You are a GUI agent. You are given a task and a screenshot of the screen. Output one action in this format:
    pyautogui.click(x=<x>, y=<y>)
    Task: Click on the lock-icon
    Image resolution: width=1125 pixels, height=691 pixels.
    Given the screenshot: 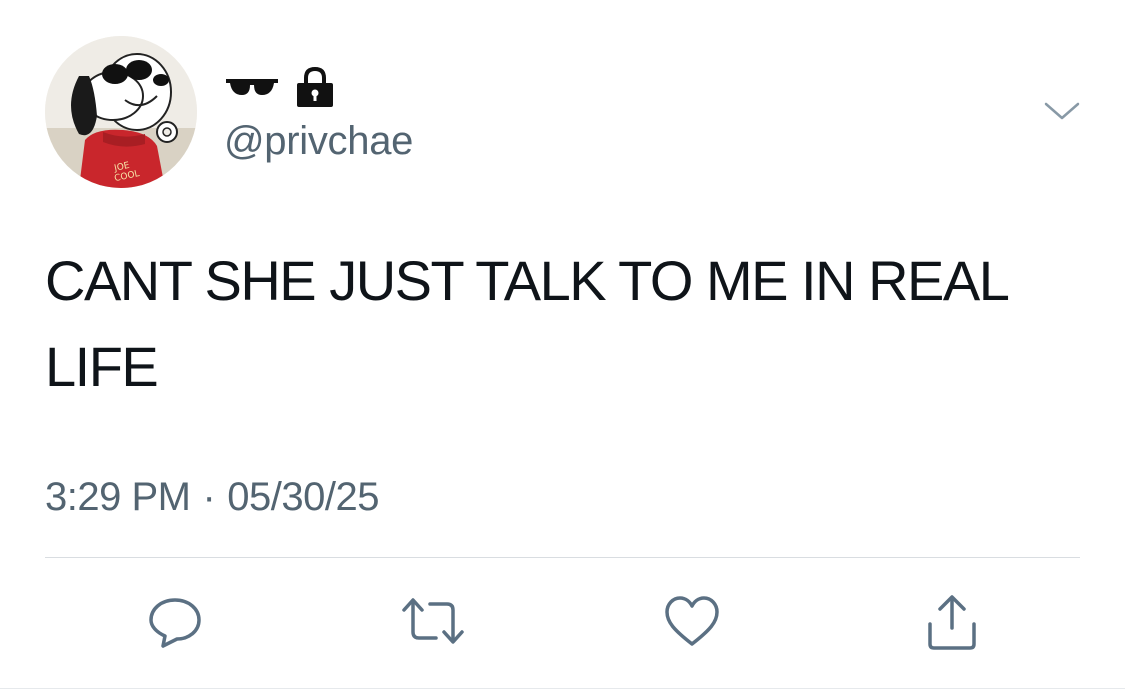 What is the action you would take?
    pyautogui.click(x=315, y=86)
    